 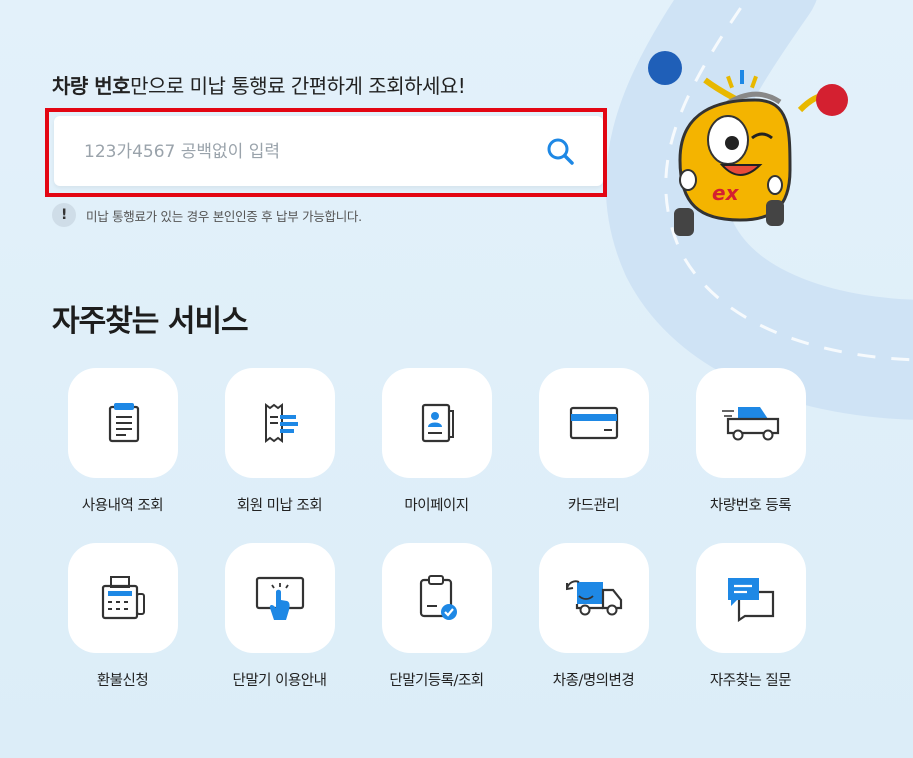 I want to click on headline-rest: 만으로 미납 통행료 간편하게 조회하세요!, so click(x=298, y=86).